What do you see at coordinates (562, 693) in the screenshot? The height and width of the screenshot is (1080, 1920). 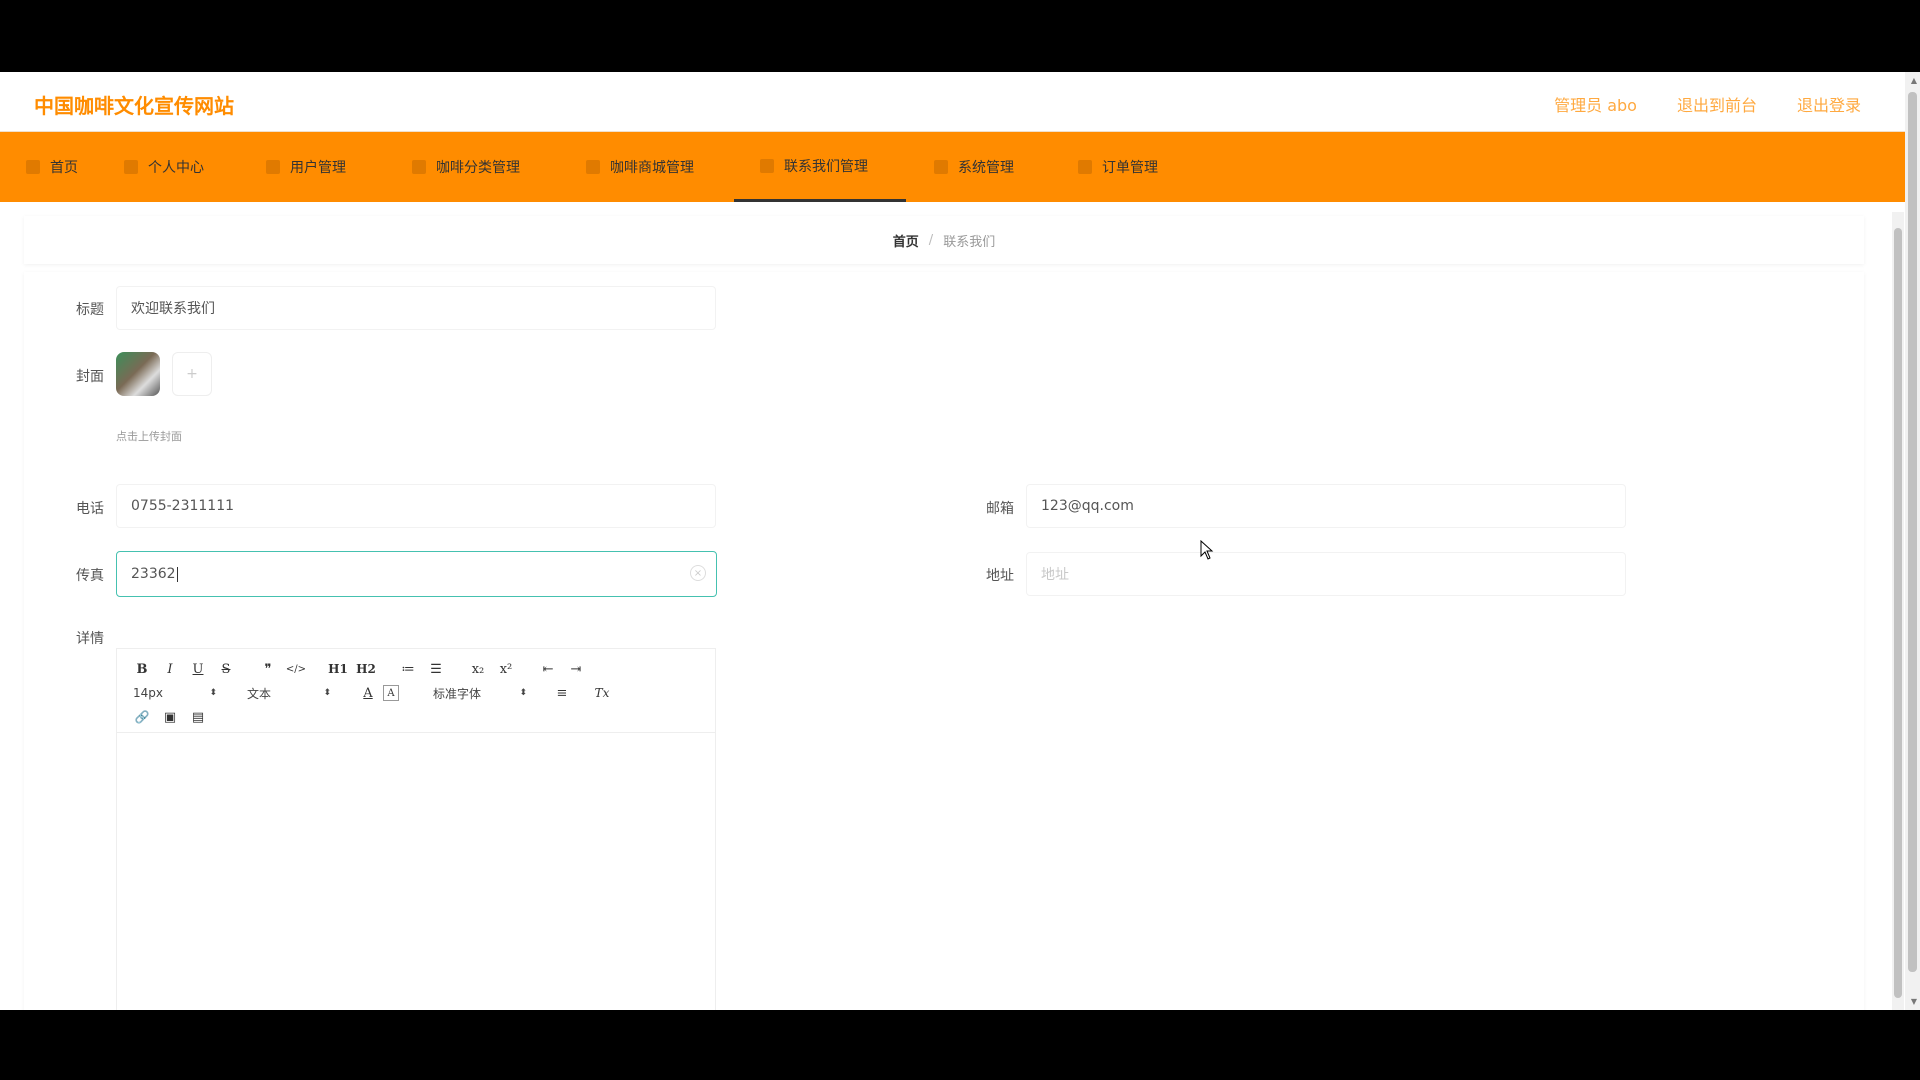 I see `align-button: ≡` at bounding box center [562, 693].